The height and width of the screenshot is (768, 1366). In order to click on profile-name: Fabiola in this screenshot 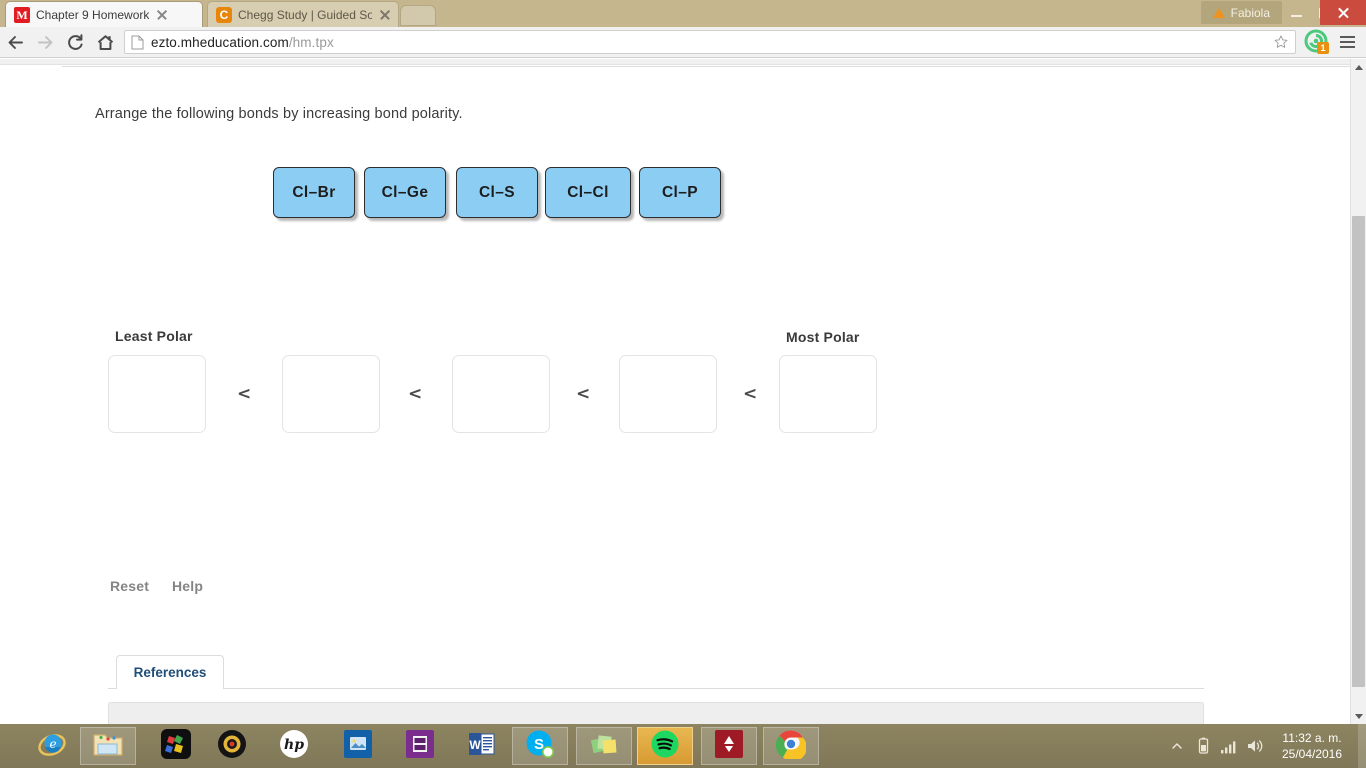, I will do `click(1250, 12)`.